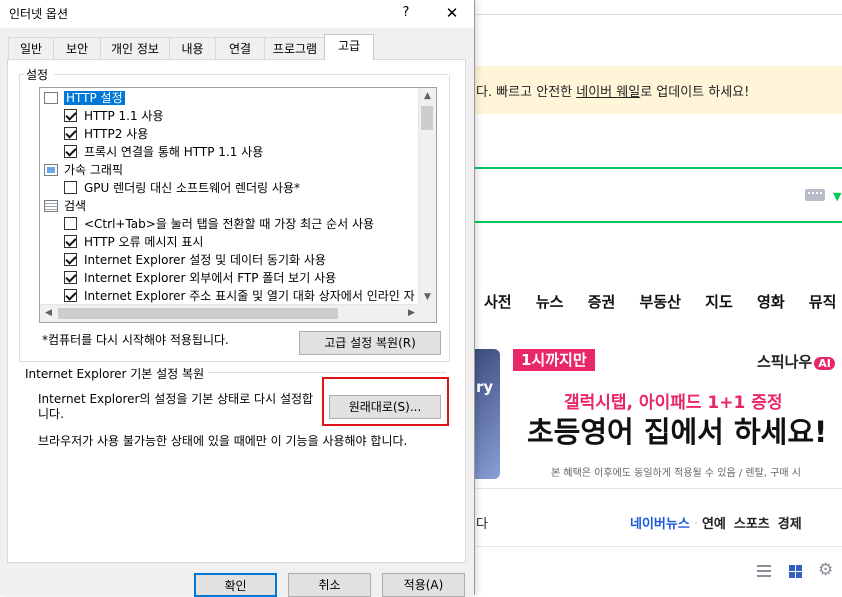 The width and height of the screenshot is (842, 597). What do you see at coordinates (714, 524) in the screenshot?
I see `news-category-link: 연예` at bounding box center [714, 524].